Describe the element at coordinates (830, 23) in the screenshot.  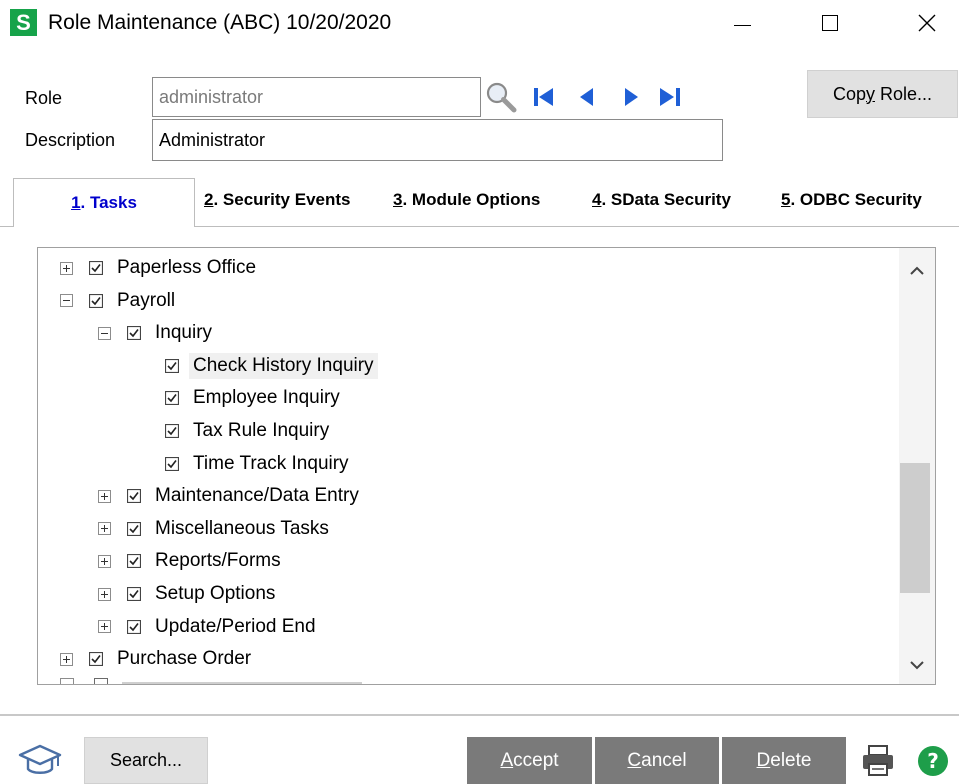
I see `maximize-button` at that location.